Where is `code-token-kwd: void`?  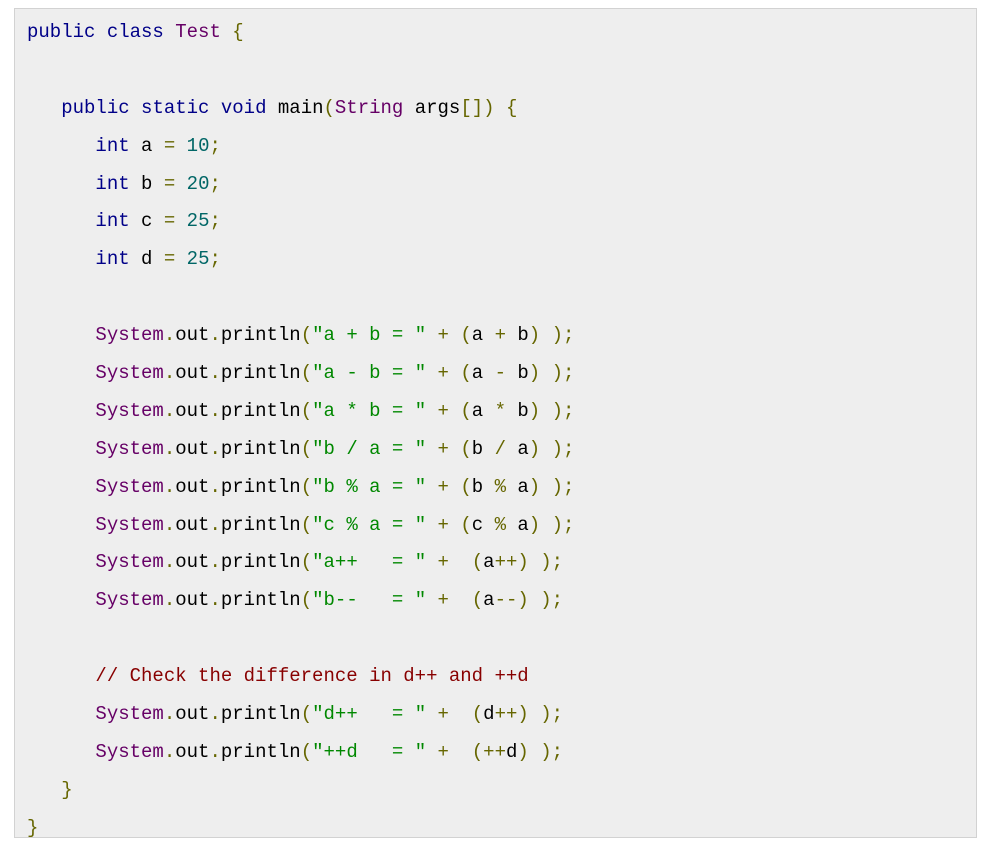
code-token-kwd: void is located at coordinates (243, 107).